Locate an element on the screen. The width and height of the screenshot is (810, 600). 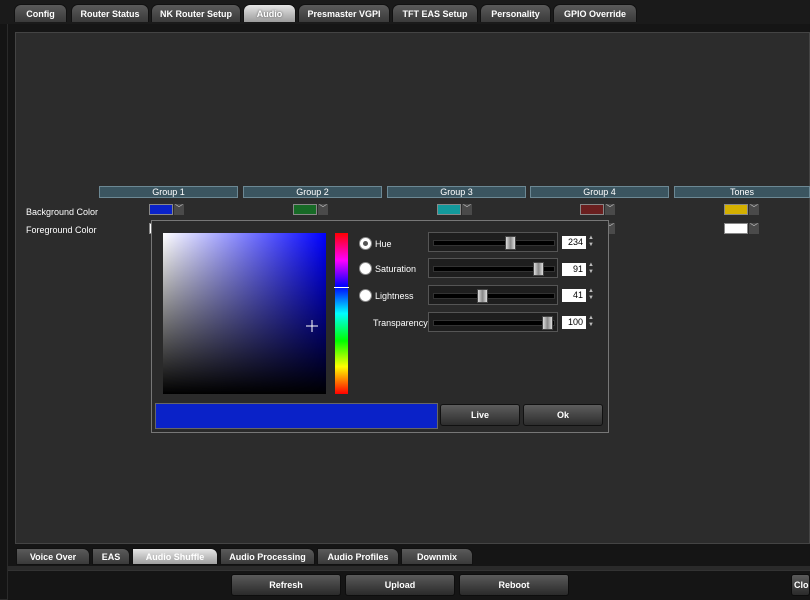
lightness-spin-arrows-icon: ▲ ▼ is located at coordinates (592, 295).